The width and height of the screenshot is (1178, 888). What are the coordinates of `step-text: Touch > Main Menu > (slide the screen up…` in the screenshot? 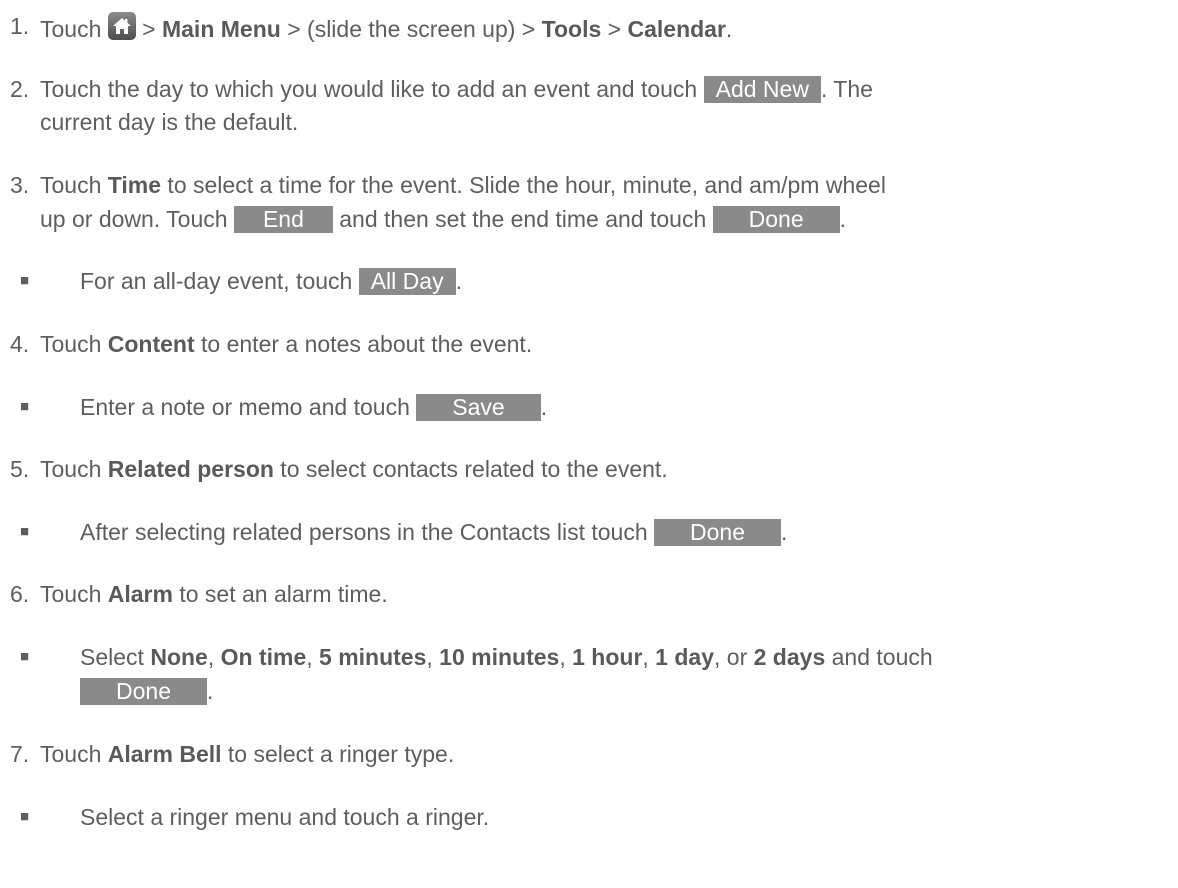 It's located at (386, 27).